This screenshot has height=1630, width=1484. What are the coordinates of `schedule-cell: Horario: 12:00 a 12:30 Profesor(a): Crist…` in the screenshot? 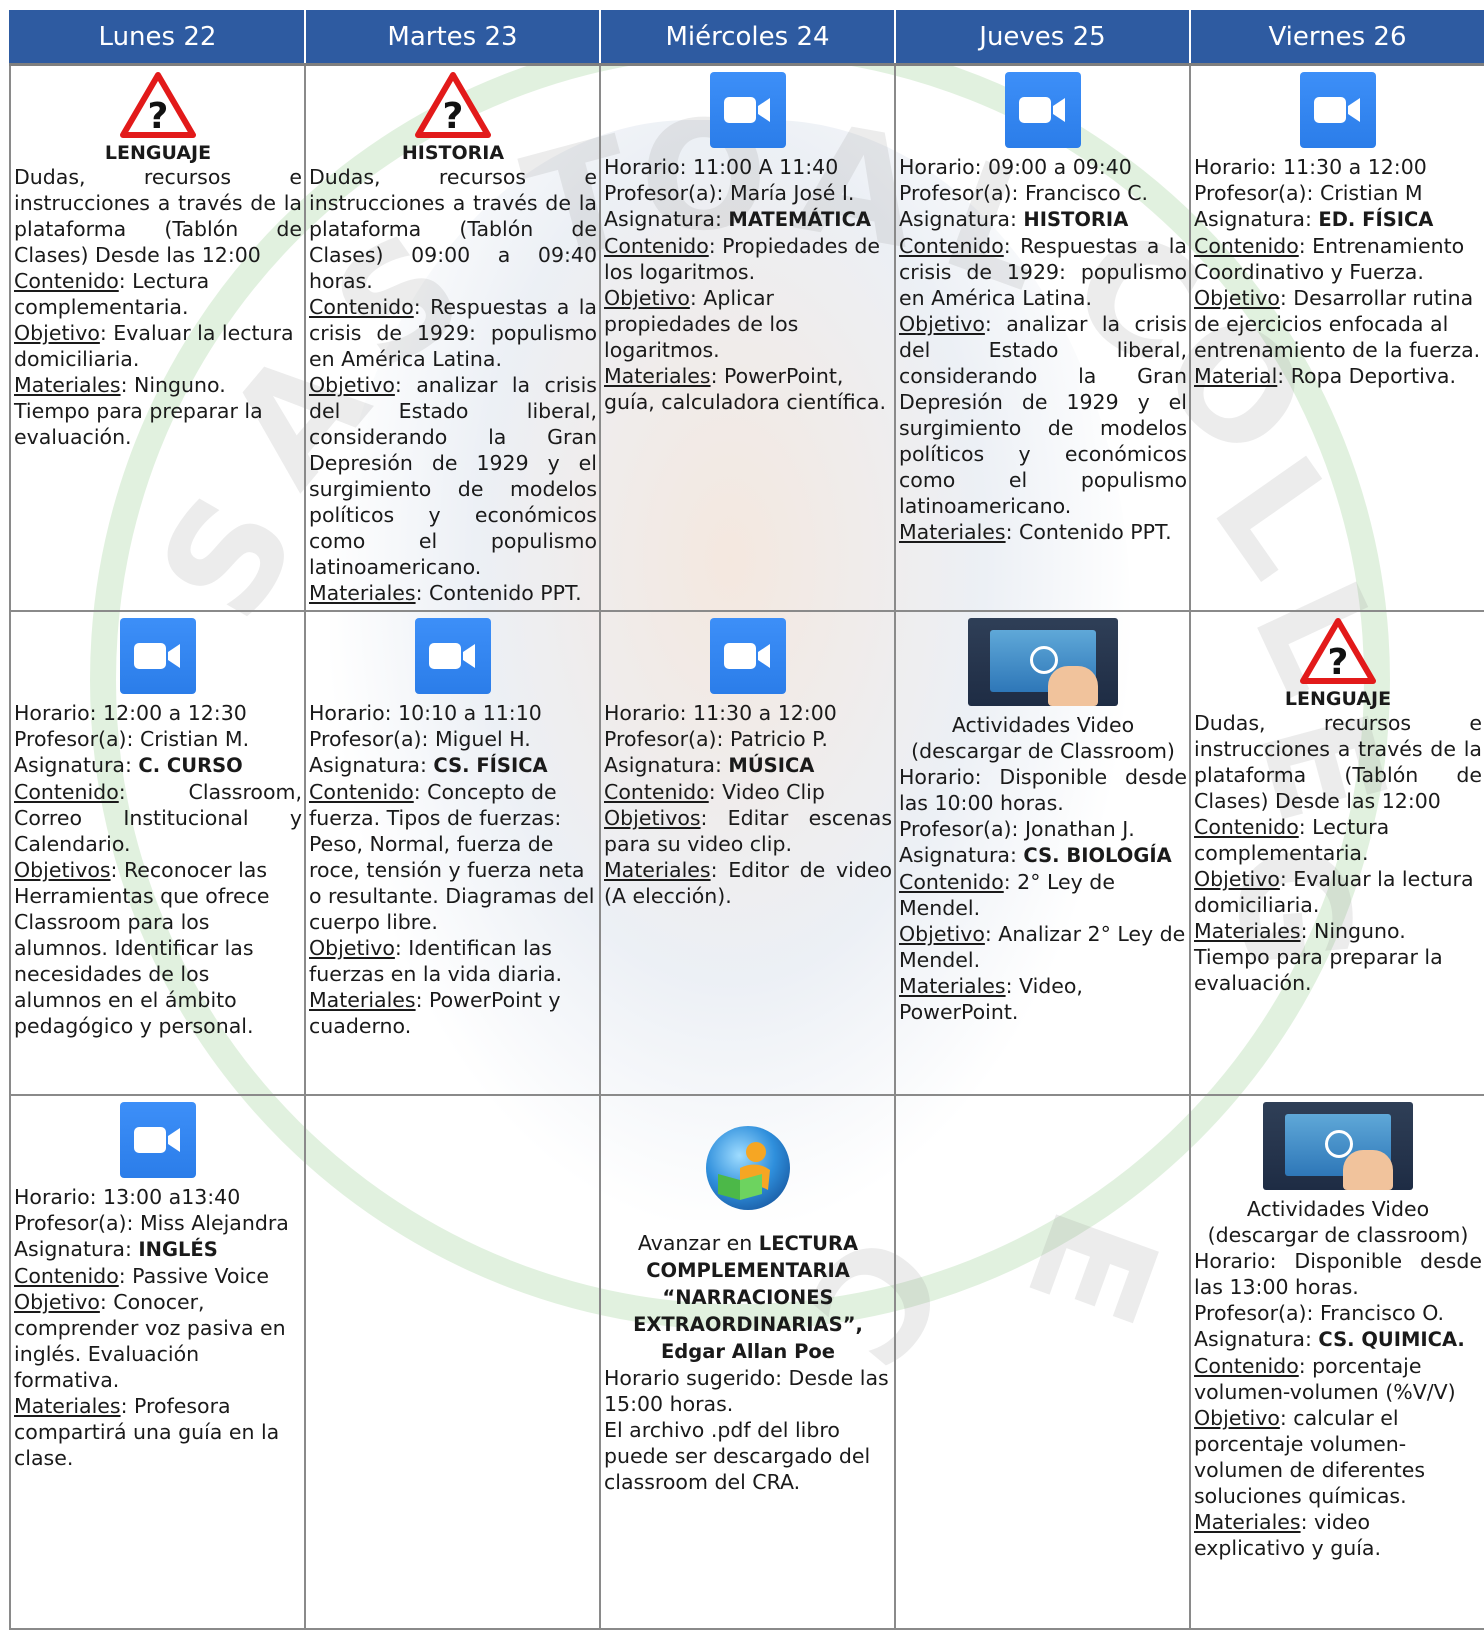 It's located at (157, 853).